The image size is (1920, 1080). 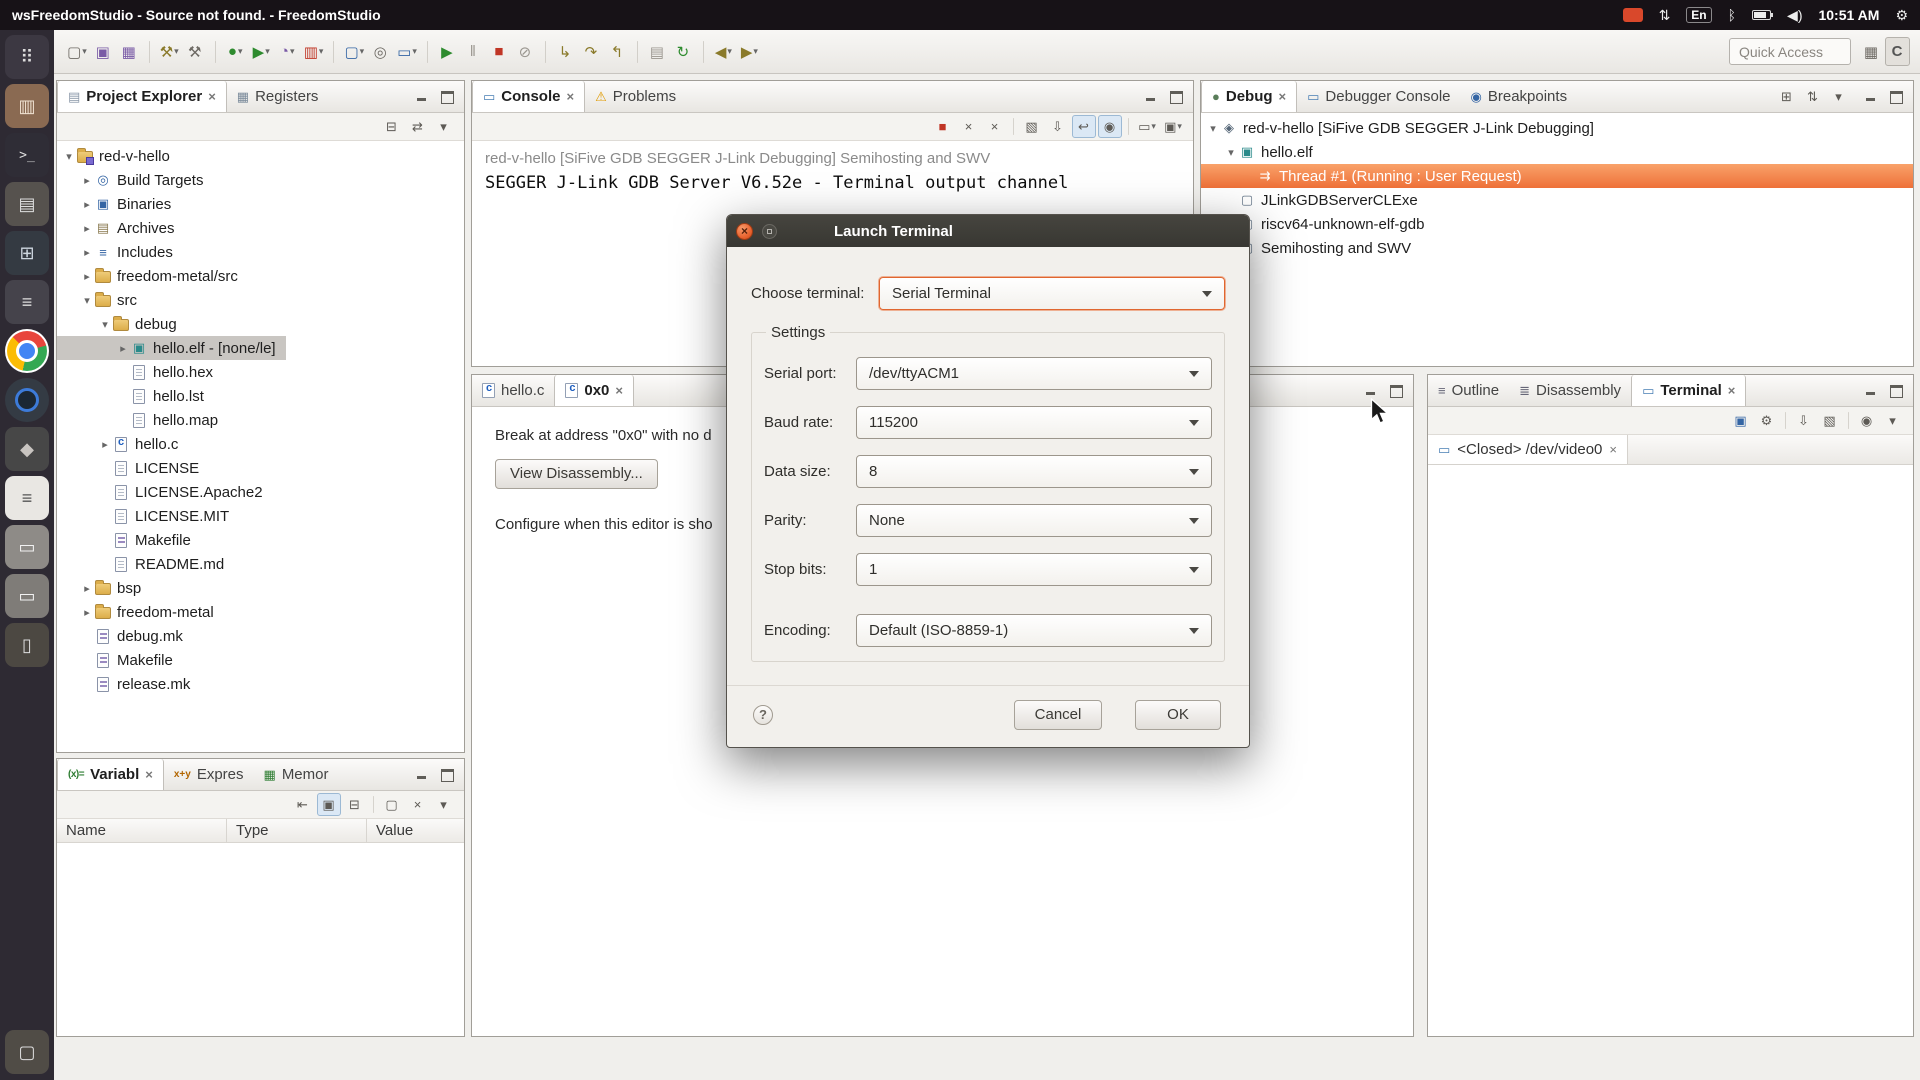 I want to click on tree-item-hello-hex: hello.hex, so click(x=140, y=372).